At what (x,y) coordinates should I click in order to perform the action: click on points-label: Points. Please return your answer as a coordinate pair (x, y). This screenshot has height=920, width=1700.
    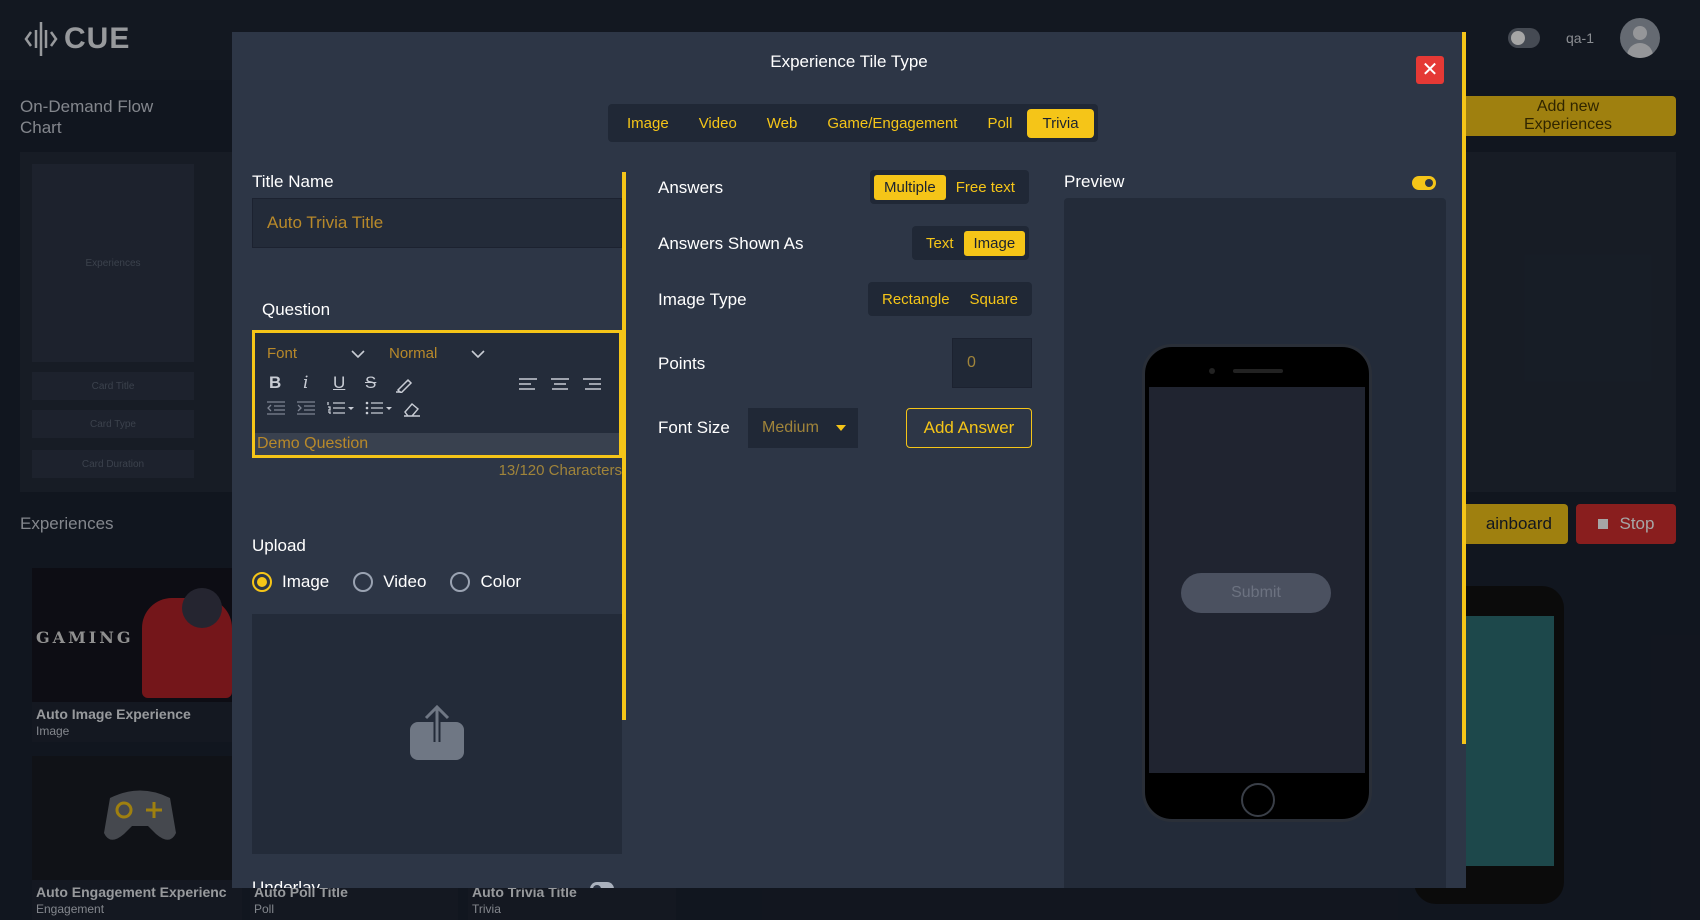
    Looking at the image, I should click on (682, 363).